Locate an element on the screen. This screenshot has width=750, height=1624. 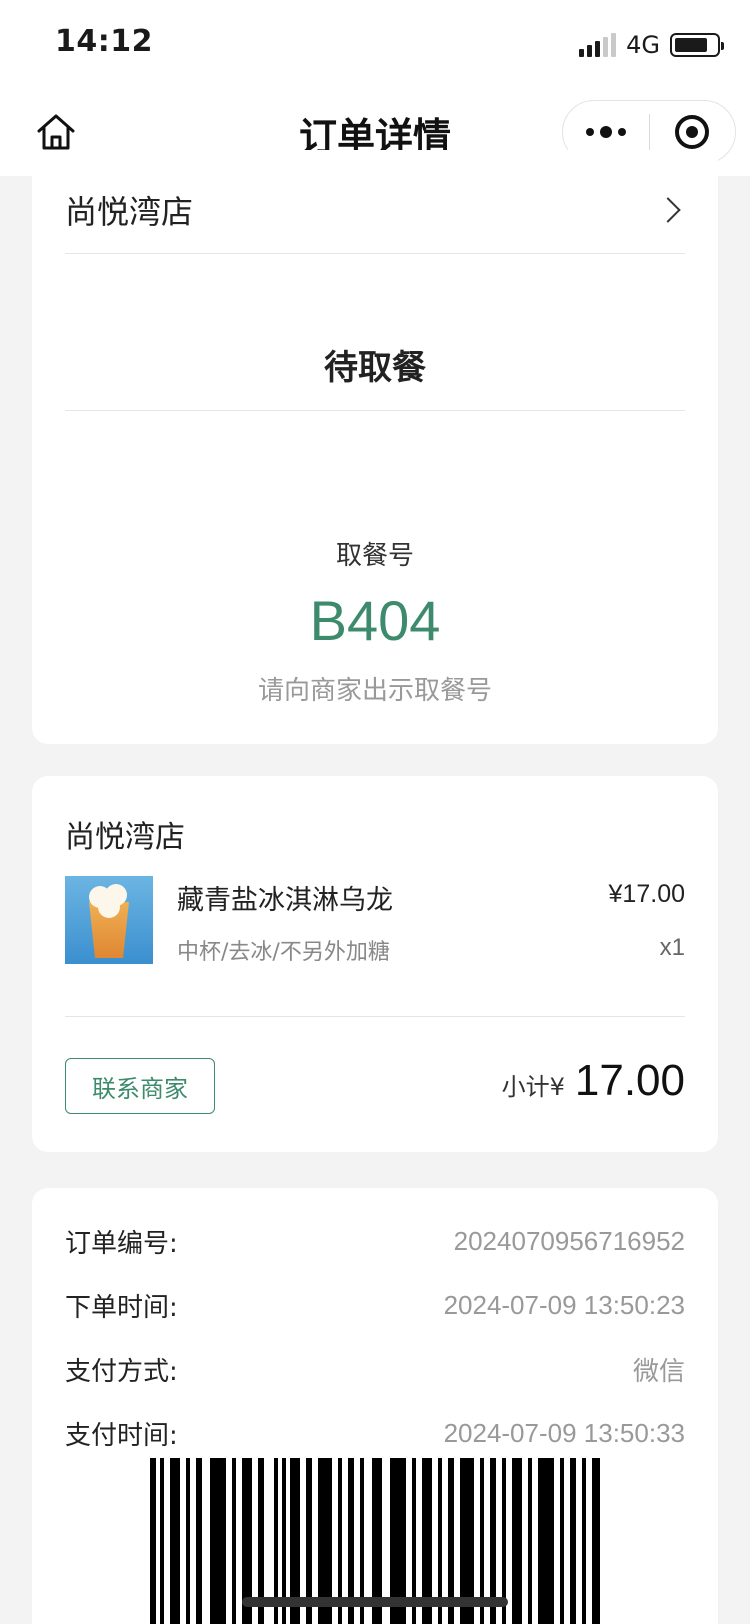
payment-method-row: 支付方式: 微信 is located at coordinates (375, 1369).